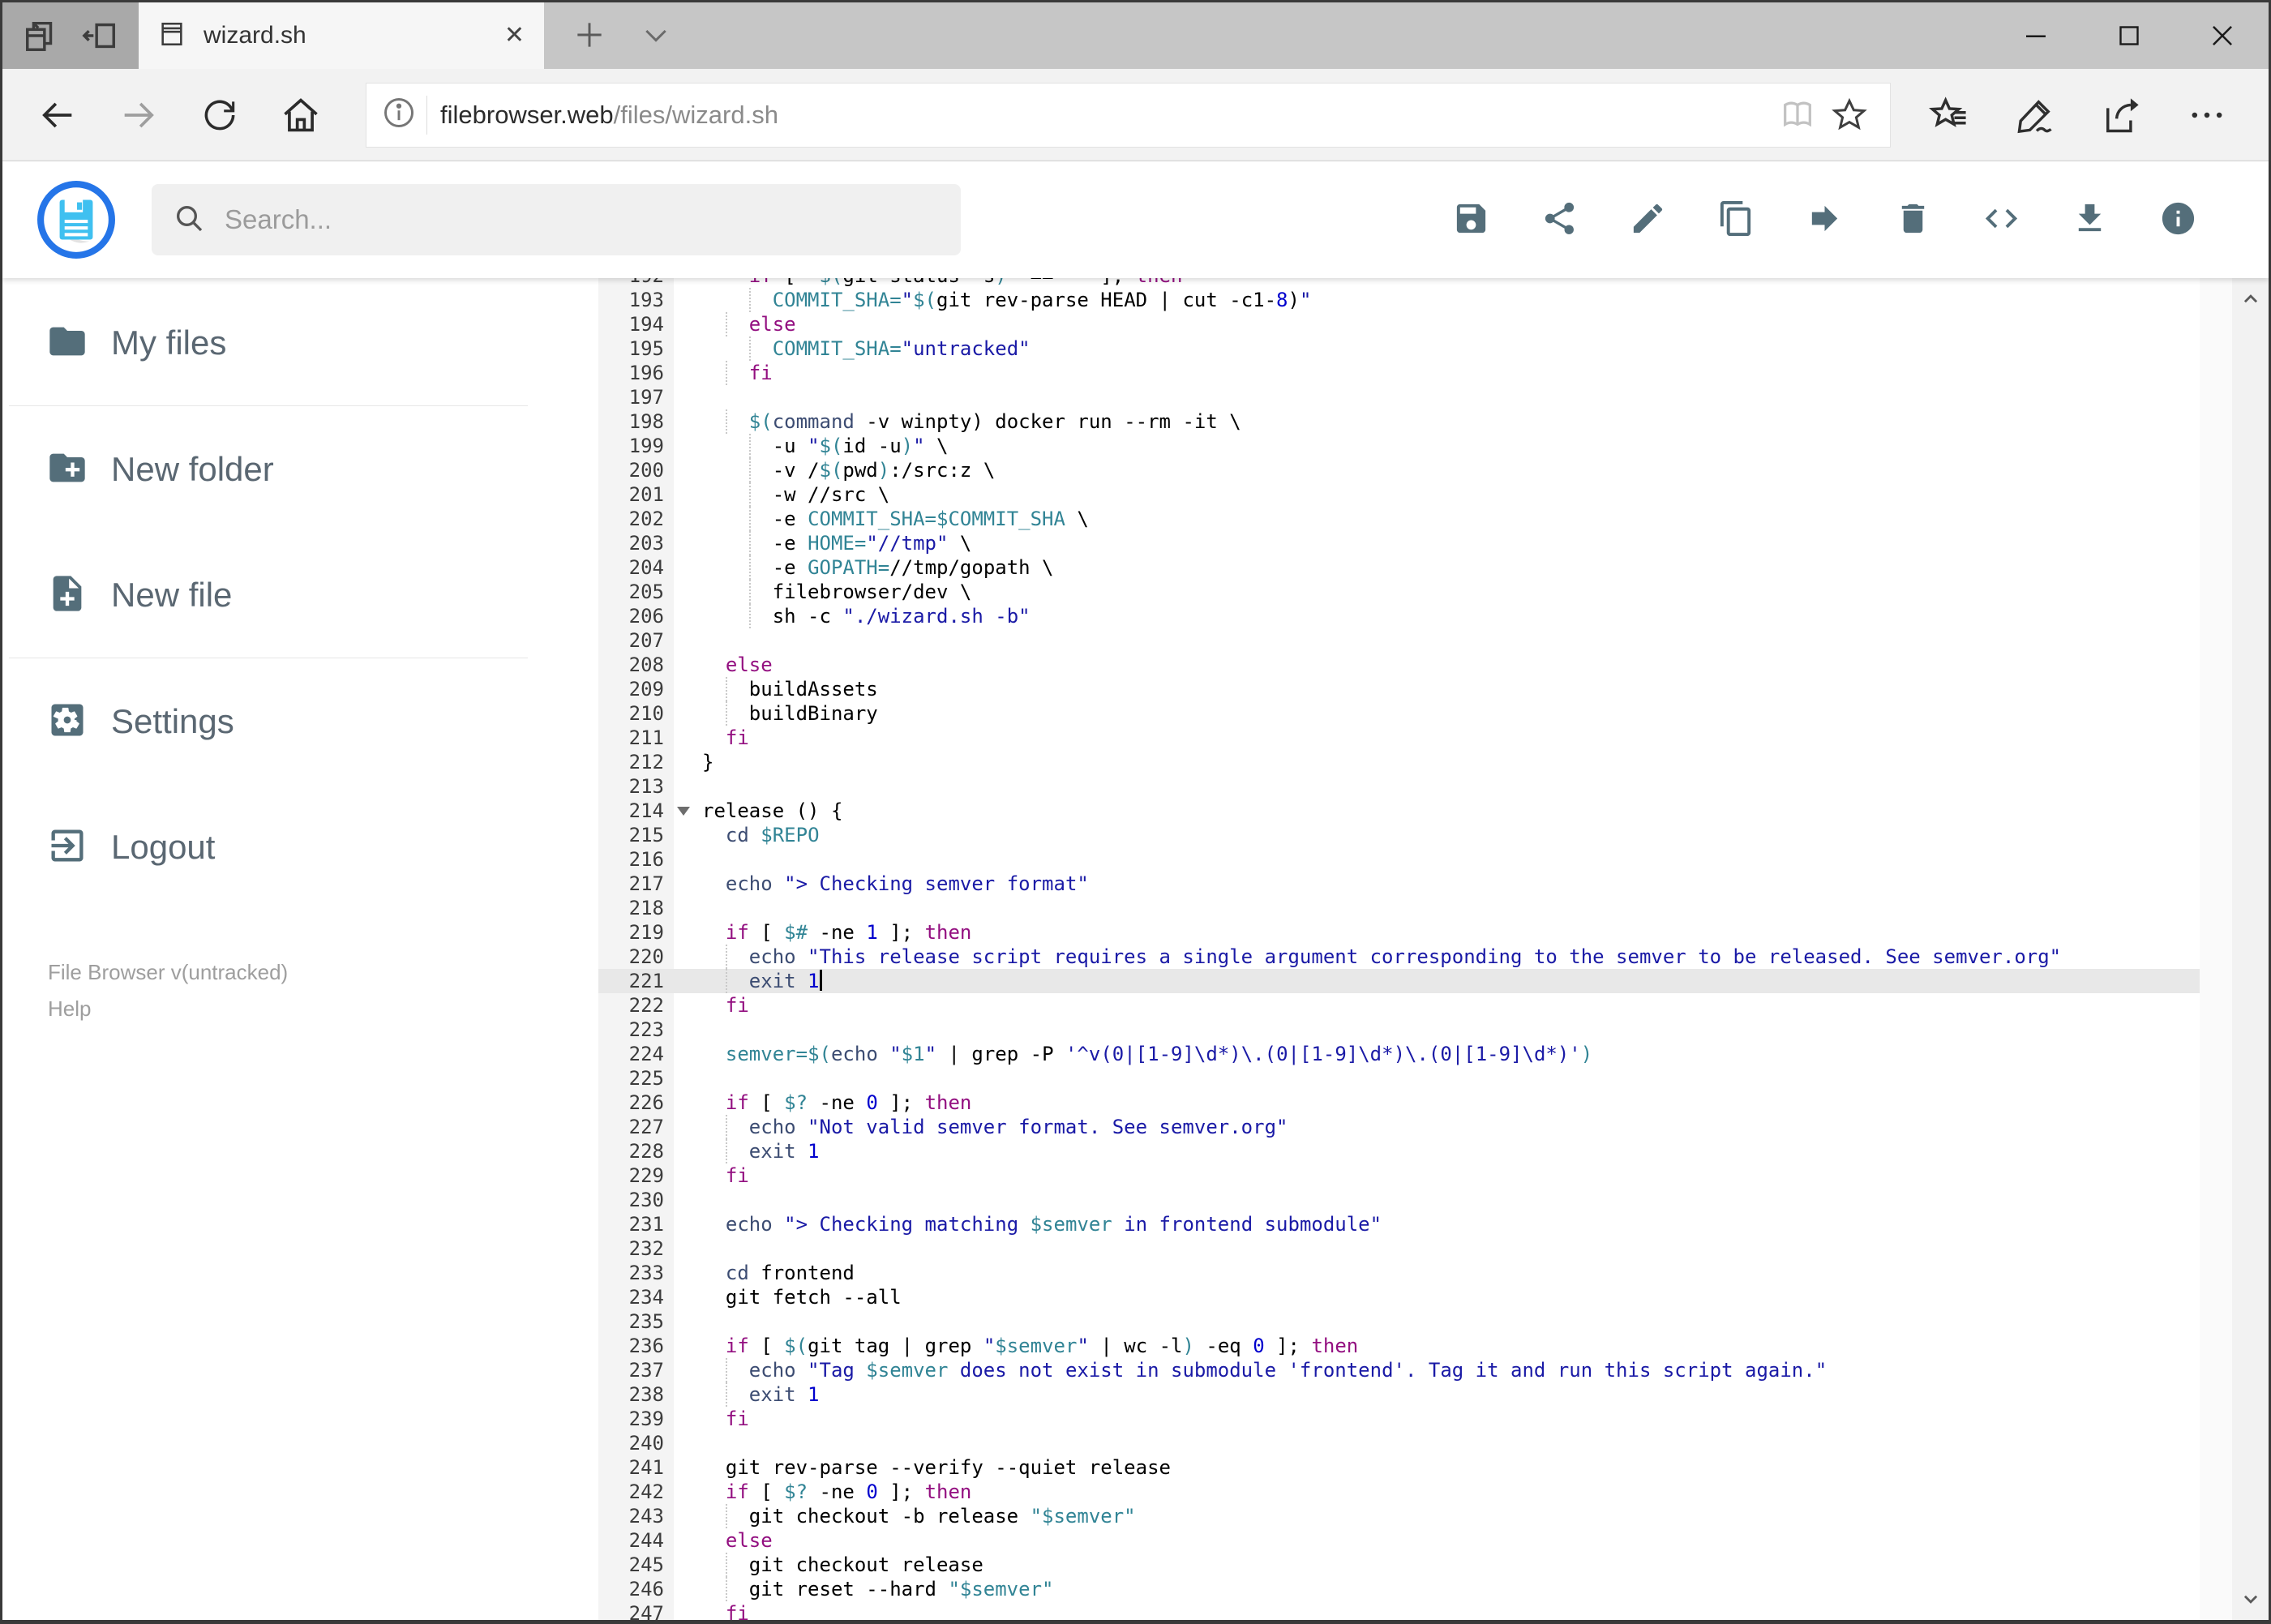 The height and width of the screenshot is (1624, 2271). I want to click on favorite-star-button, so click(1849, 115).